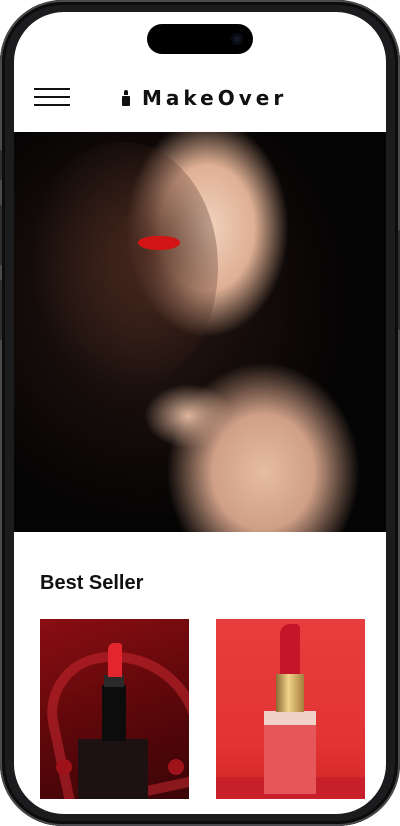 The width and height of the screenshot is (400, 826). Describe the element at coordinates (114, 713) in the screenshot. I see `lipstick-case` at that location.